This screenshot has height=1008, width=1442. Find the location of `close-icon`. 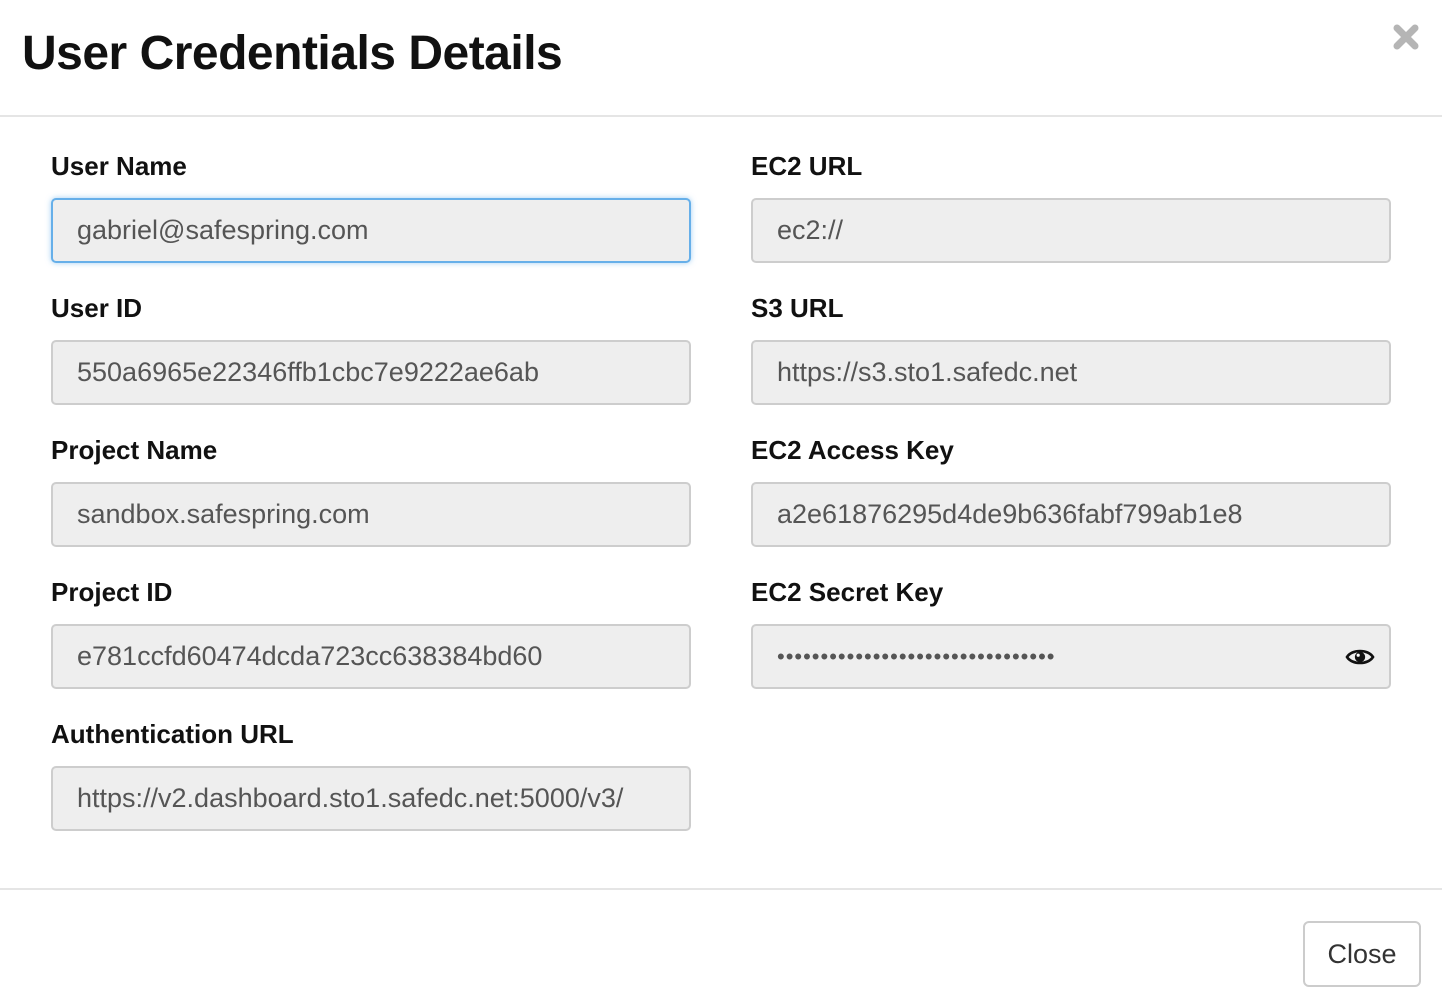

close-icon is located at coordinates (1406, 37).